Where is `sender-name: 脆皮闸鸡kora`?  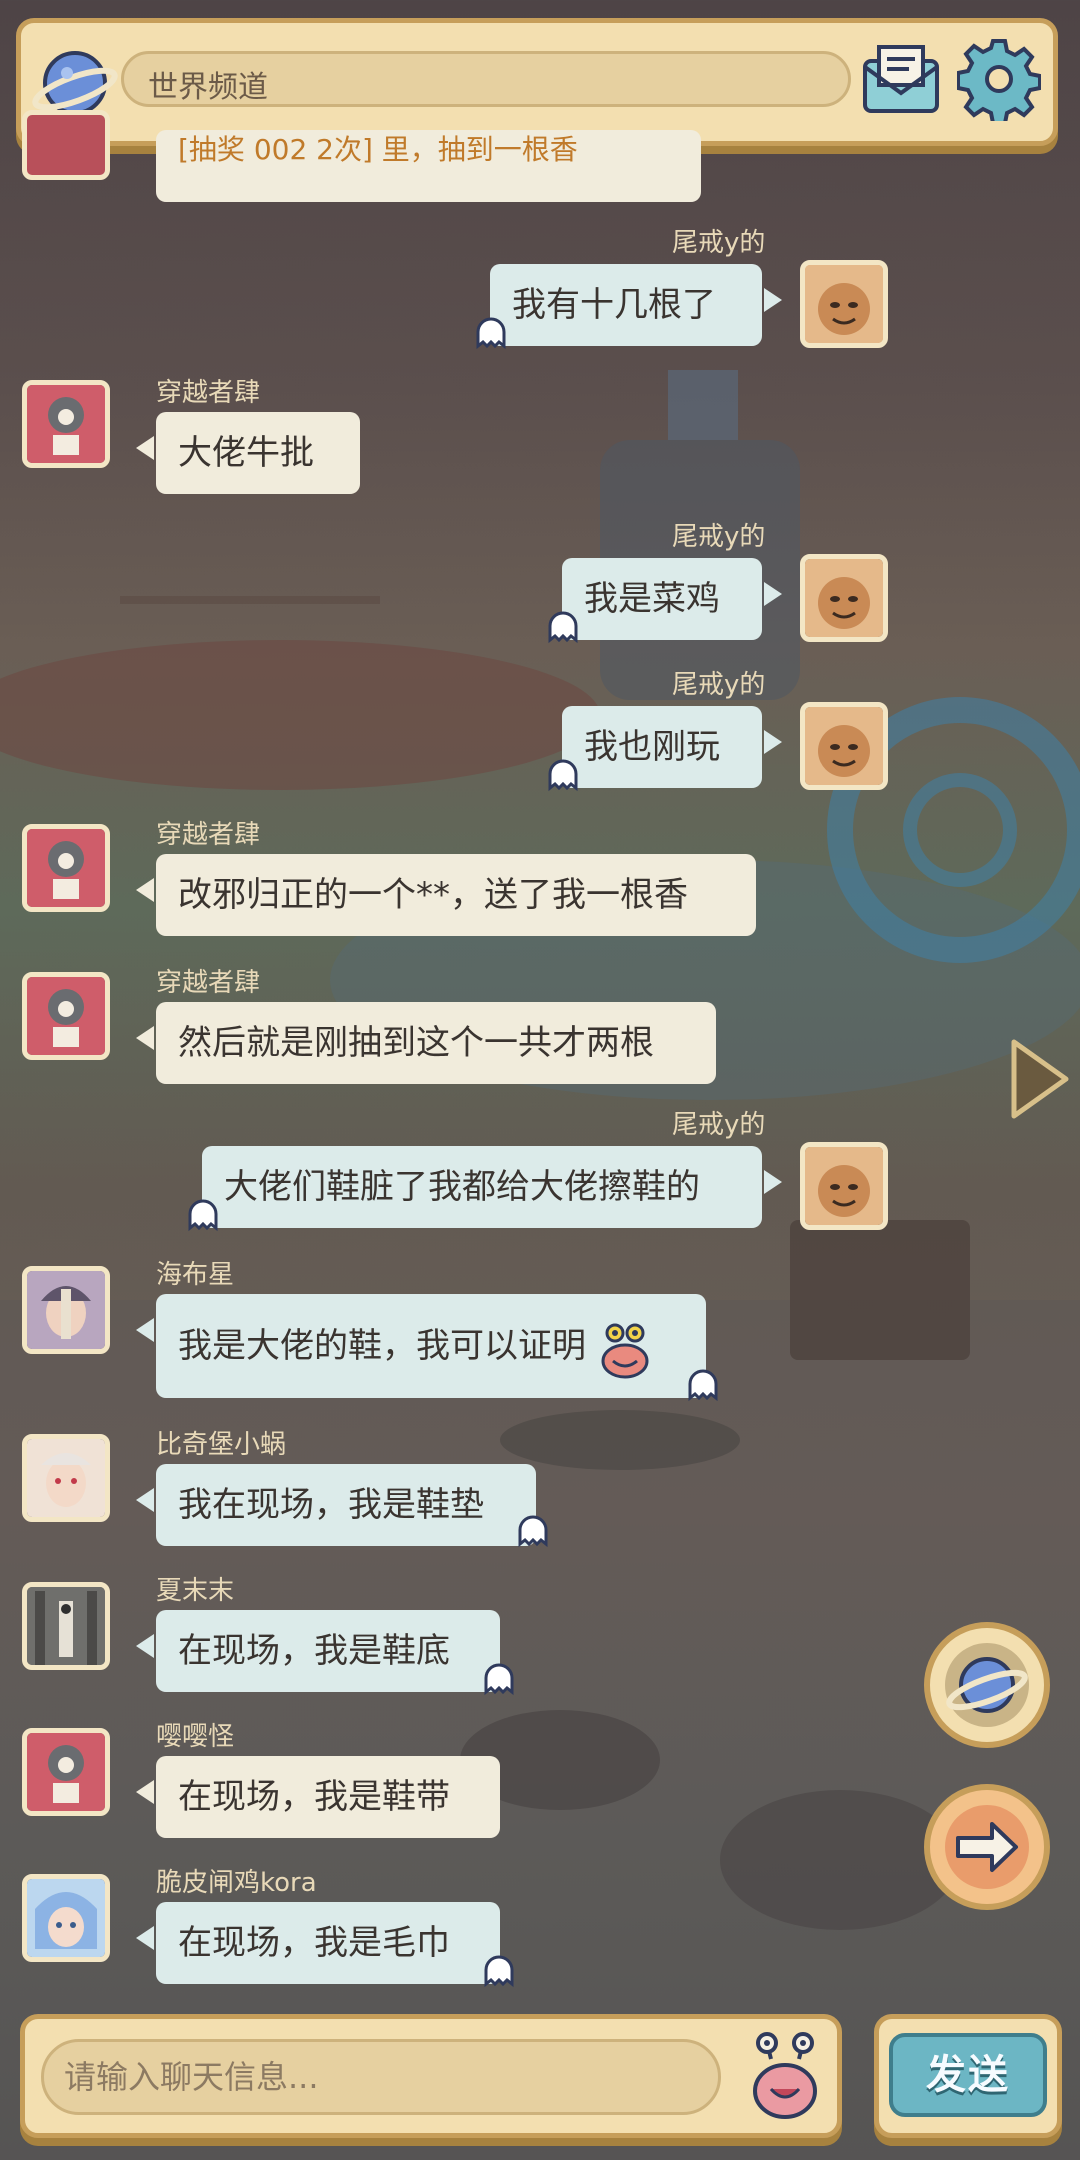 sender-name: 脆皮闸鸡kora is located at coordinates (236, 1883).